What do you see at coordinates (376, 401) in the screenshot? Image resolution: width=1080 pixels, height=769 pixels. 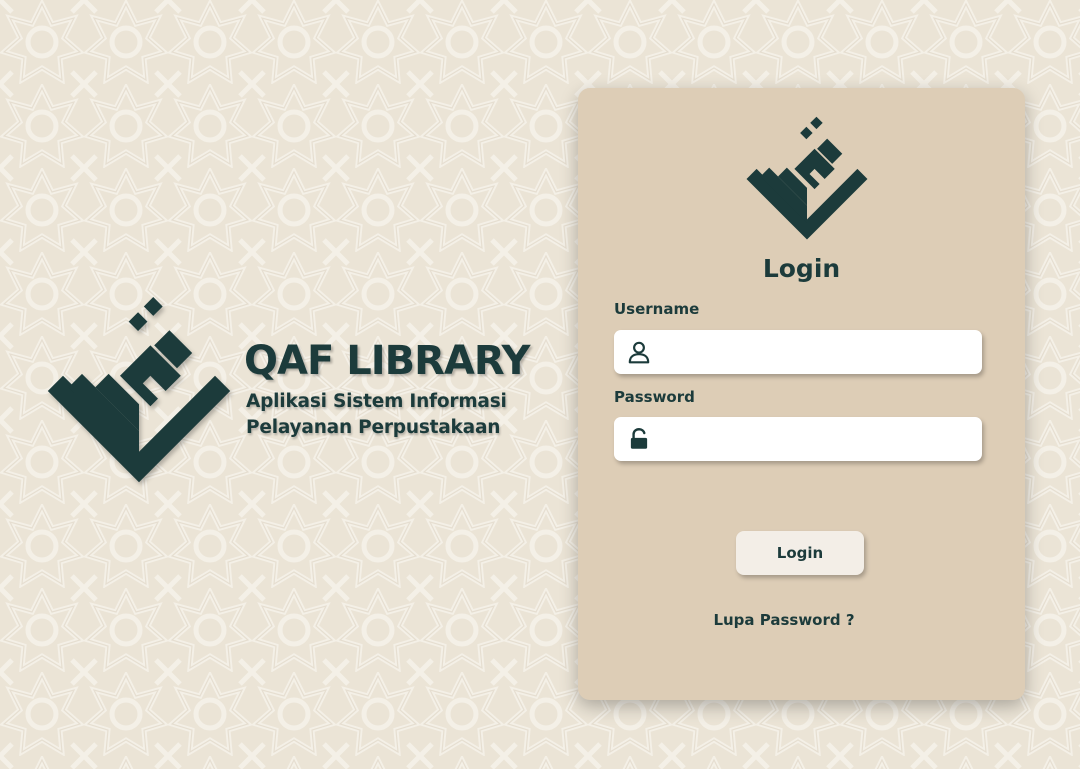 I see `app-subtitle-line1: Aplikasi Sistem Informasi` at bounding box center [376, 401].